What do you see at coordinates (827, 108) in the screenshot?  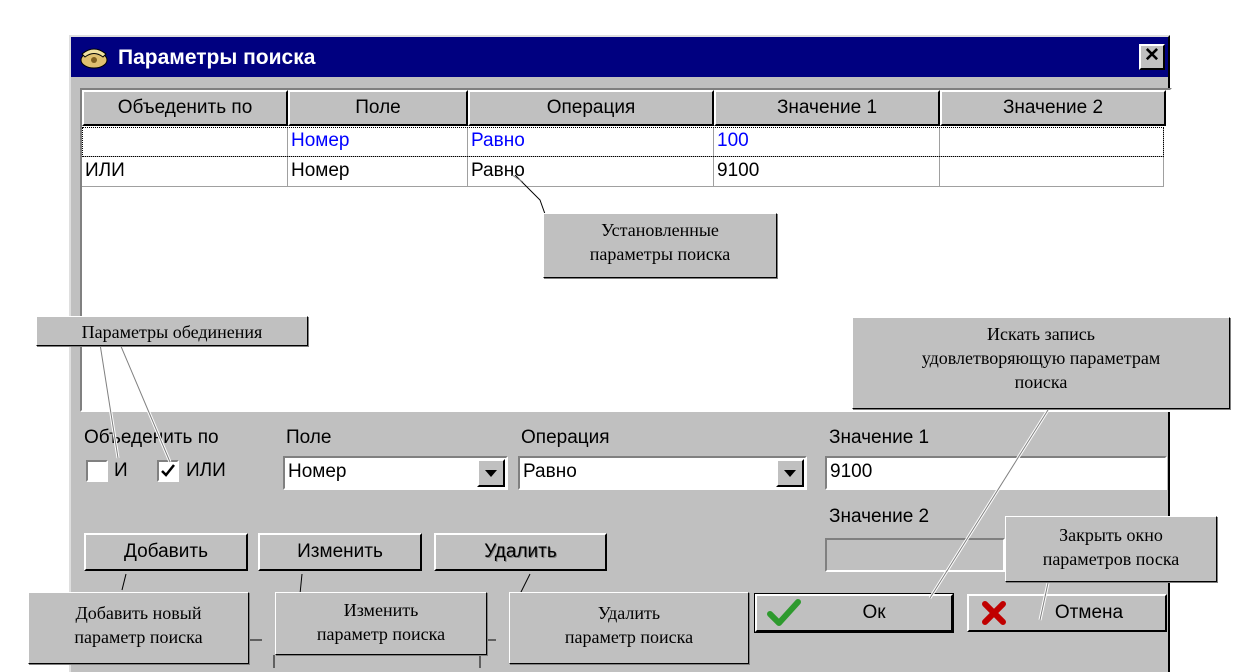 I see `column-header: Значение 1` at bounding box center [827, 108].